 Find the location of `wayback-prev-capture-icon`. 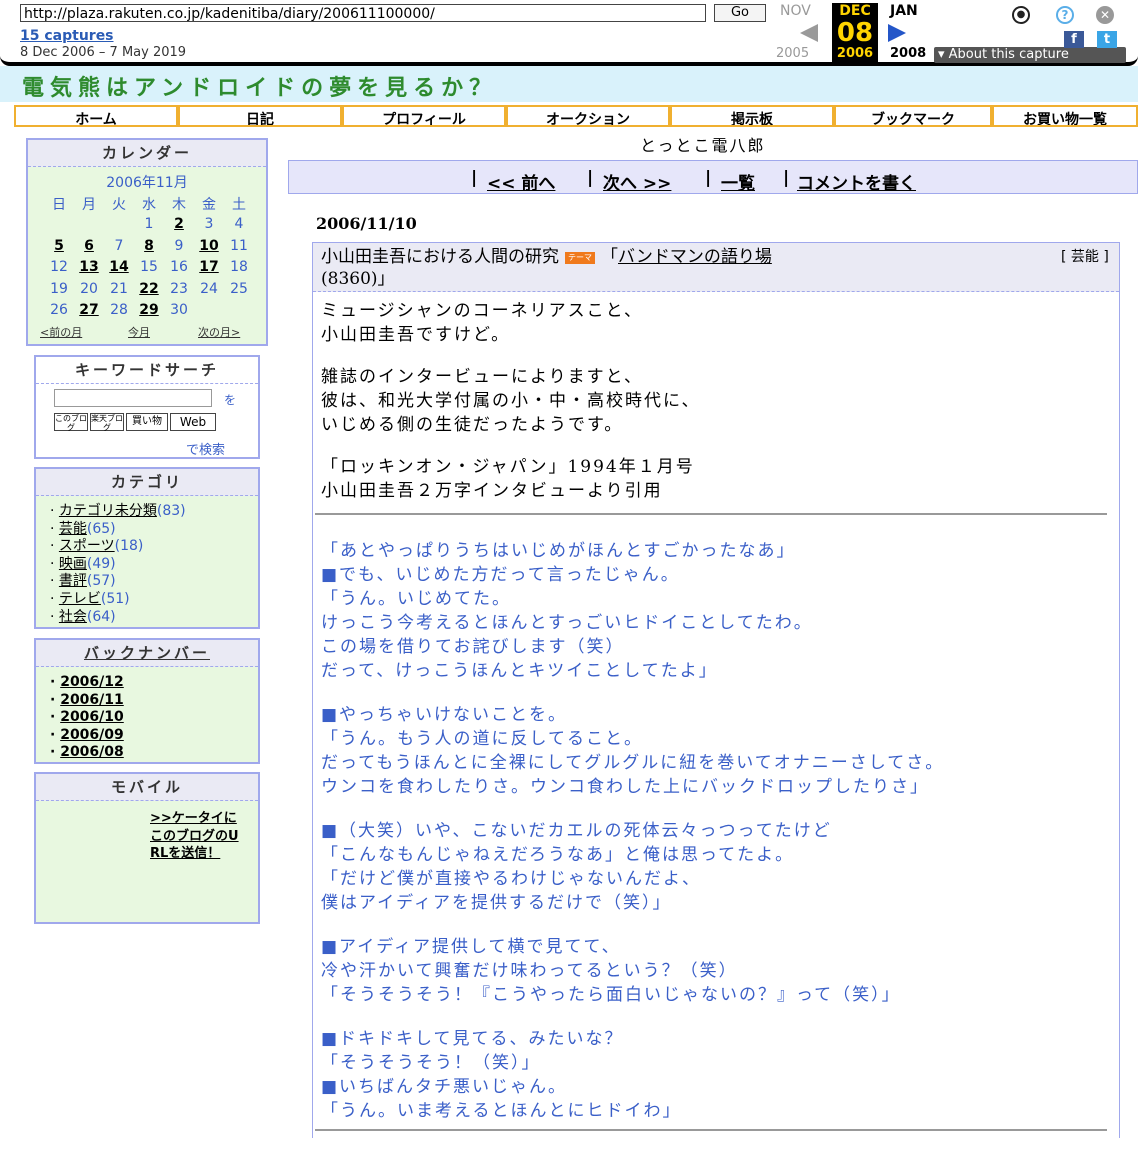

wayback-prev-capture-icon is located at coordinates (809, 33).